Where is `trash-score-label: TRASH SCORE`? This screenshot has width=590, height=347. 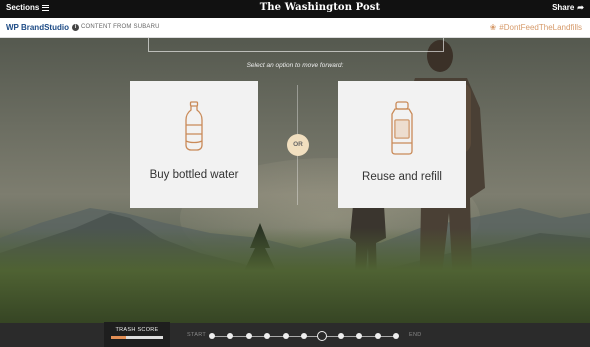
trash-score-label: TRASH SCORE is located at coordinates (137, 330).